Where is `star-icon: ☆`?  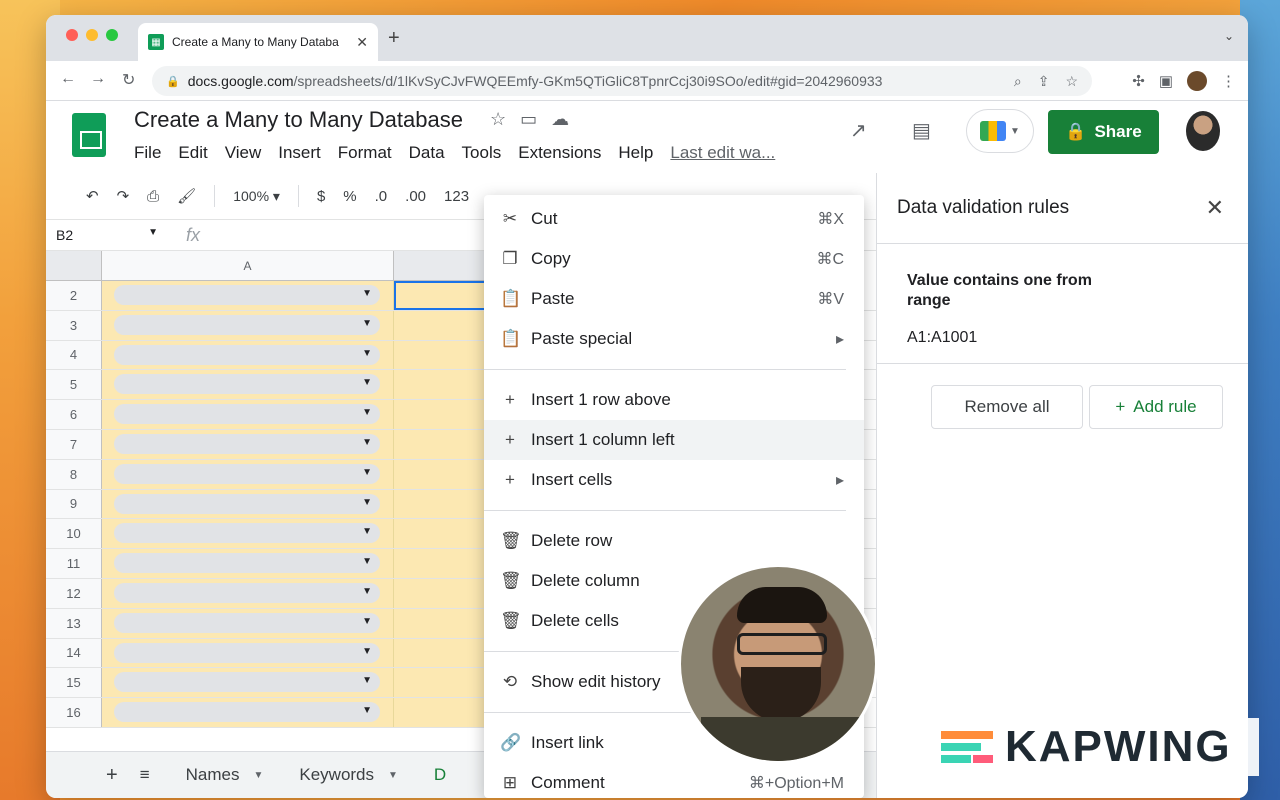
star-icon: ☆ is located at coordinates (498, 119).